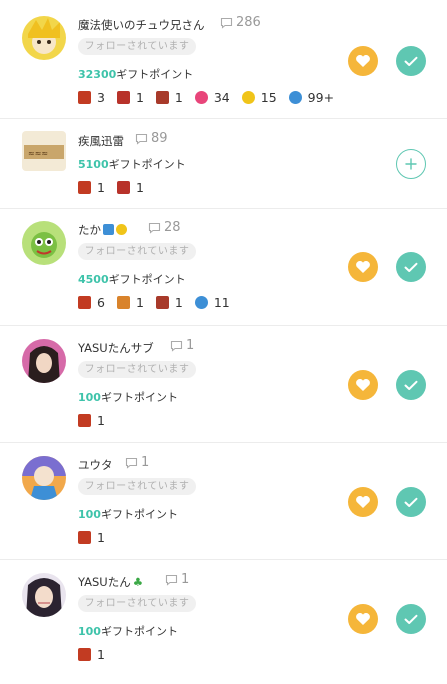 The image size is (447, 684). Describe the element at coordinates (93, 164) in the screenshot. I see `gift-points-value: 5100` at that location.